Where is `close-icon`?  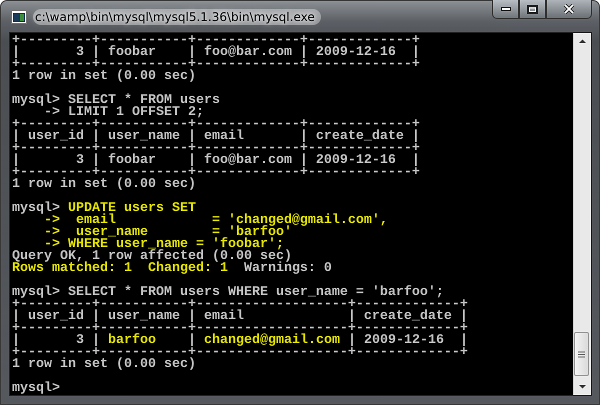 close-icon is located at coordinates (569, 9).